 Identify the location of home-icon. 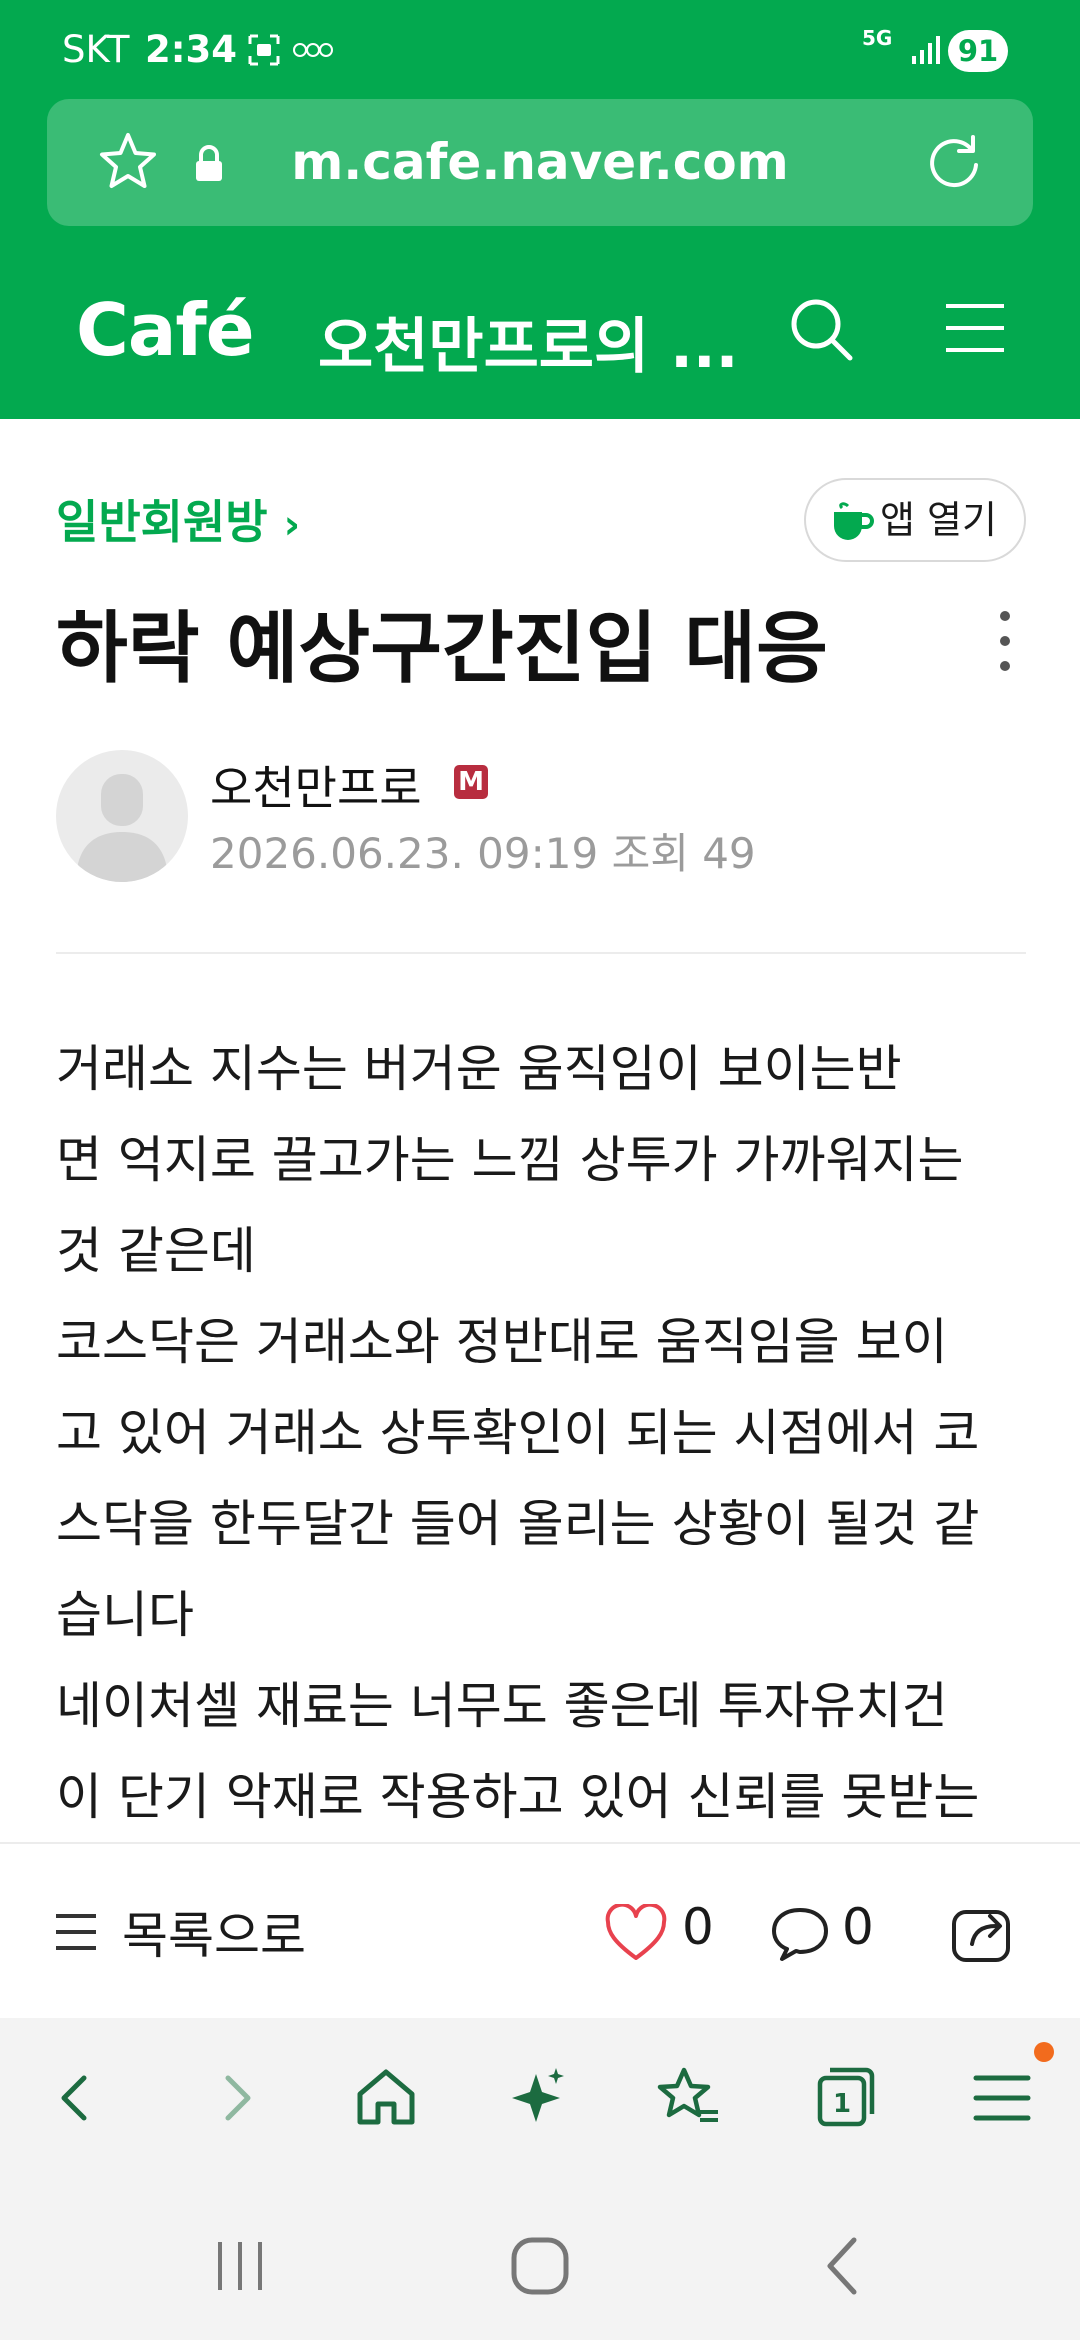
(386, 2098).